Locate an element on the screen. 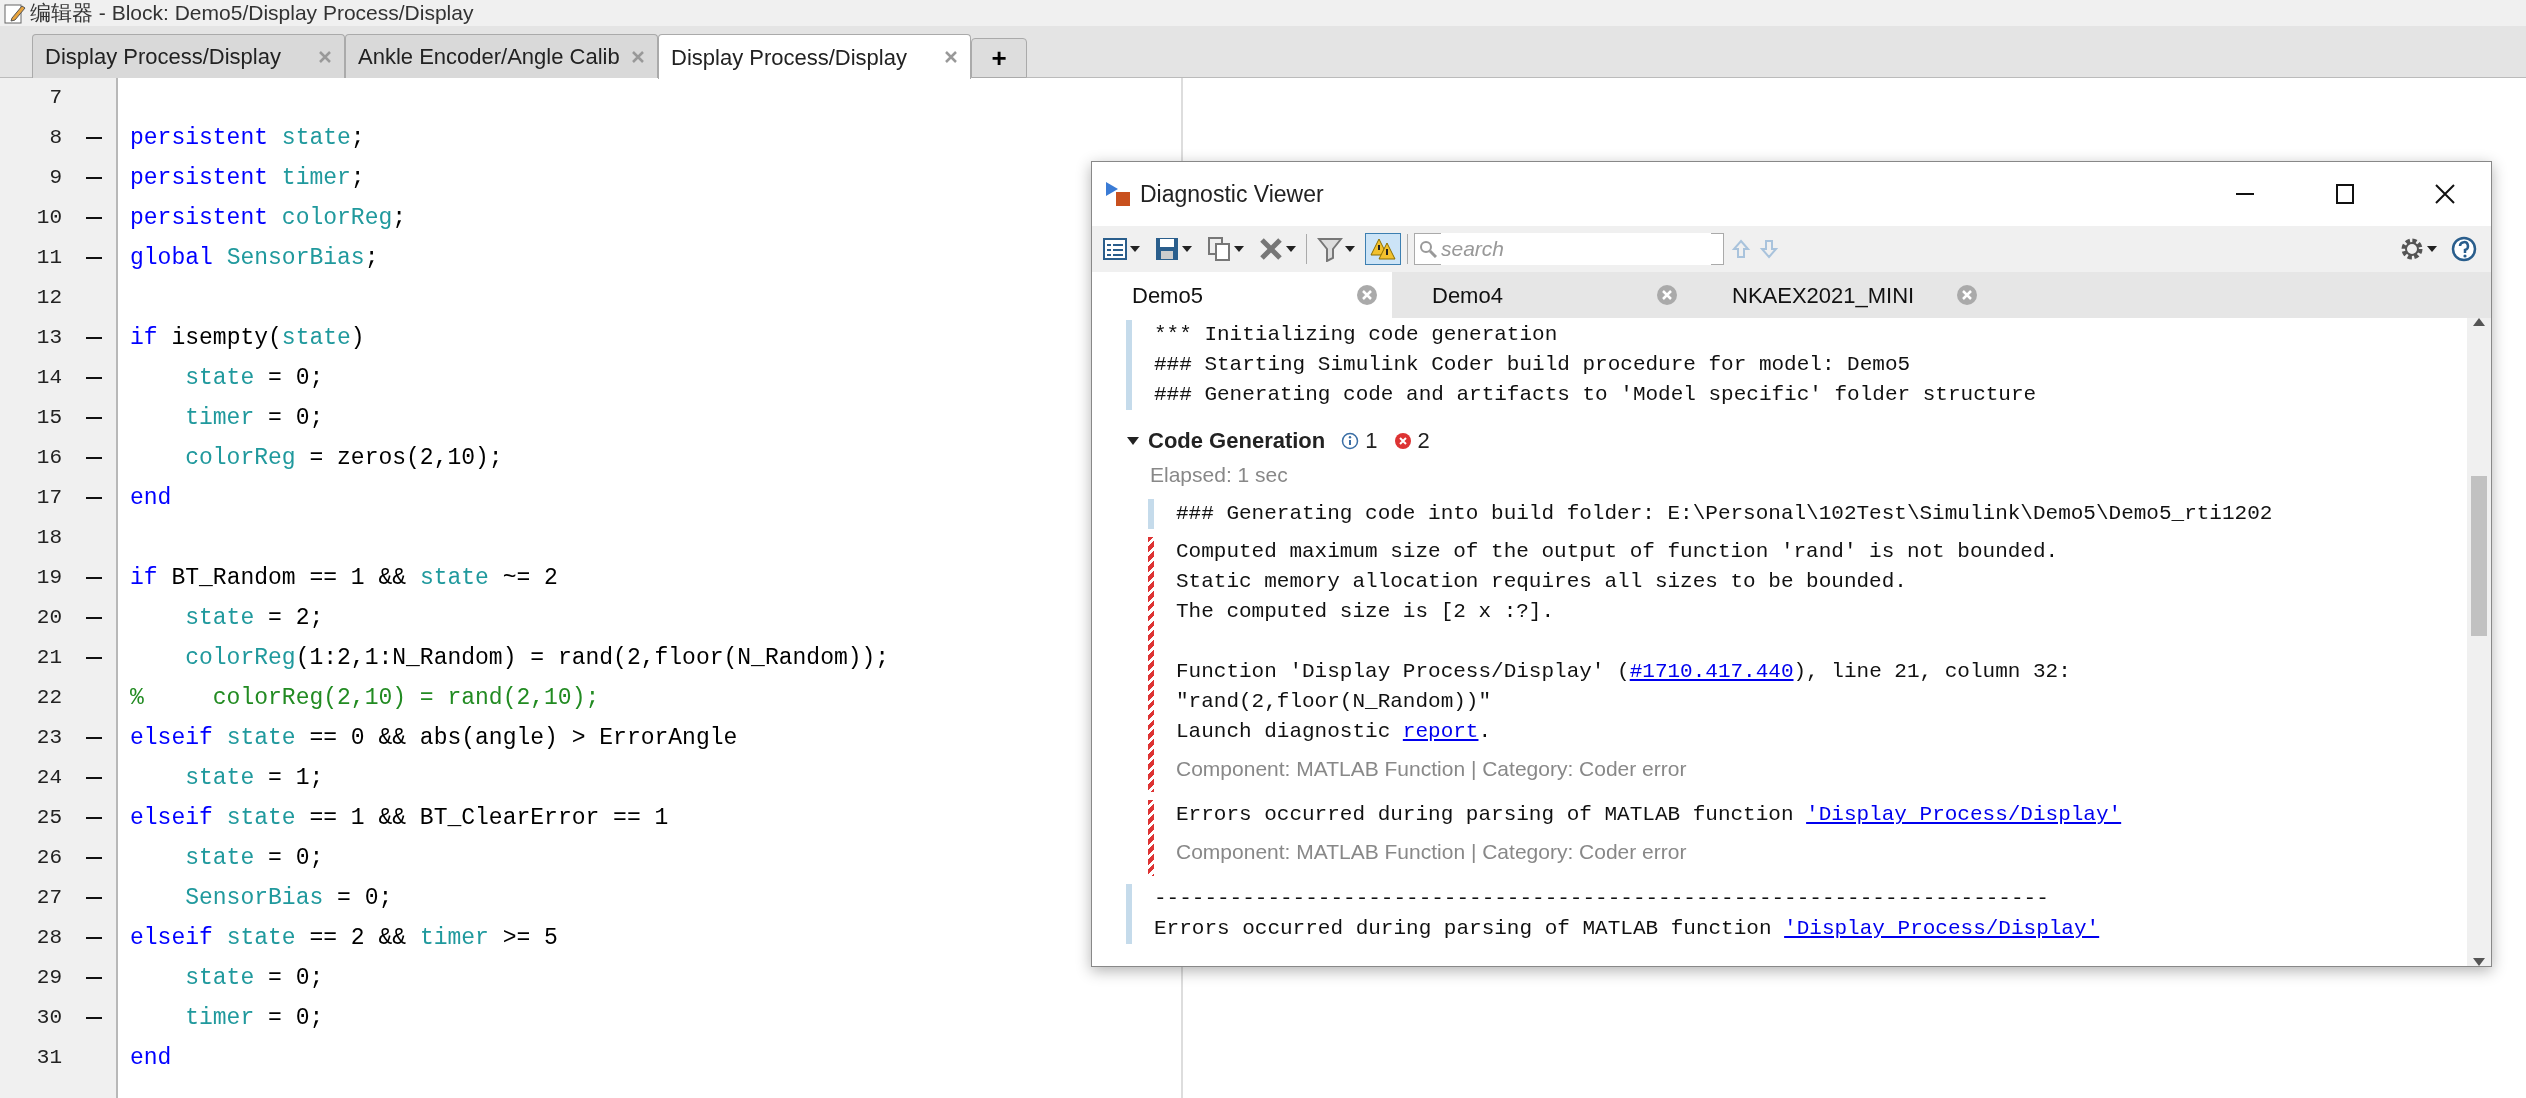 The image size is (2526, 1098). line-number: 20 is located at coordinates (49, 617).